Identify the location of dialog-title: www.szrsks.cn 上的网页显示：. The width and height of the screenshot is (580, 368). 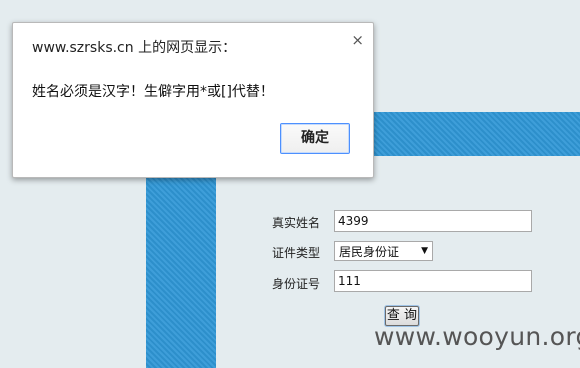
(134, 48).